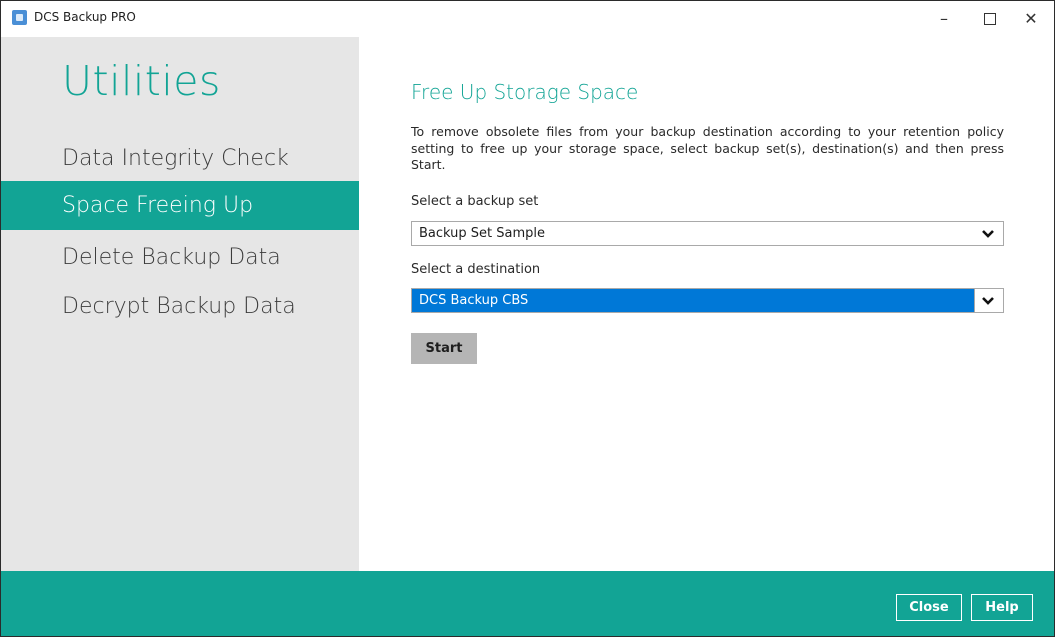 Image resolution: width=1055 pixels, height=637 pixels. What do you see at coordinates (475, 201) in the screenshot?
I see `backup-set-label: Select a backup set` at bounding box center [475, 201].